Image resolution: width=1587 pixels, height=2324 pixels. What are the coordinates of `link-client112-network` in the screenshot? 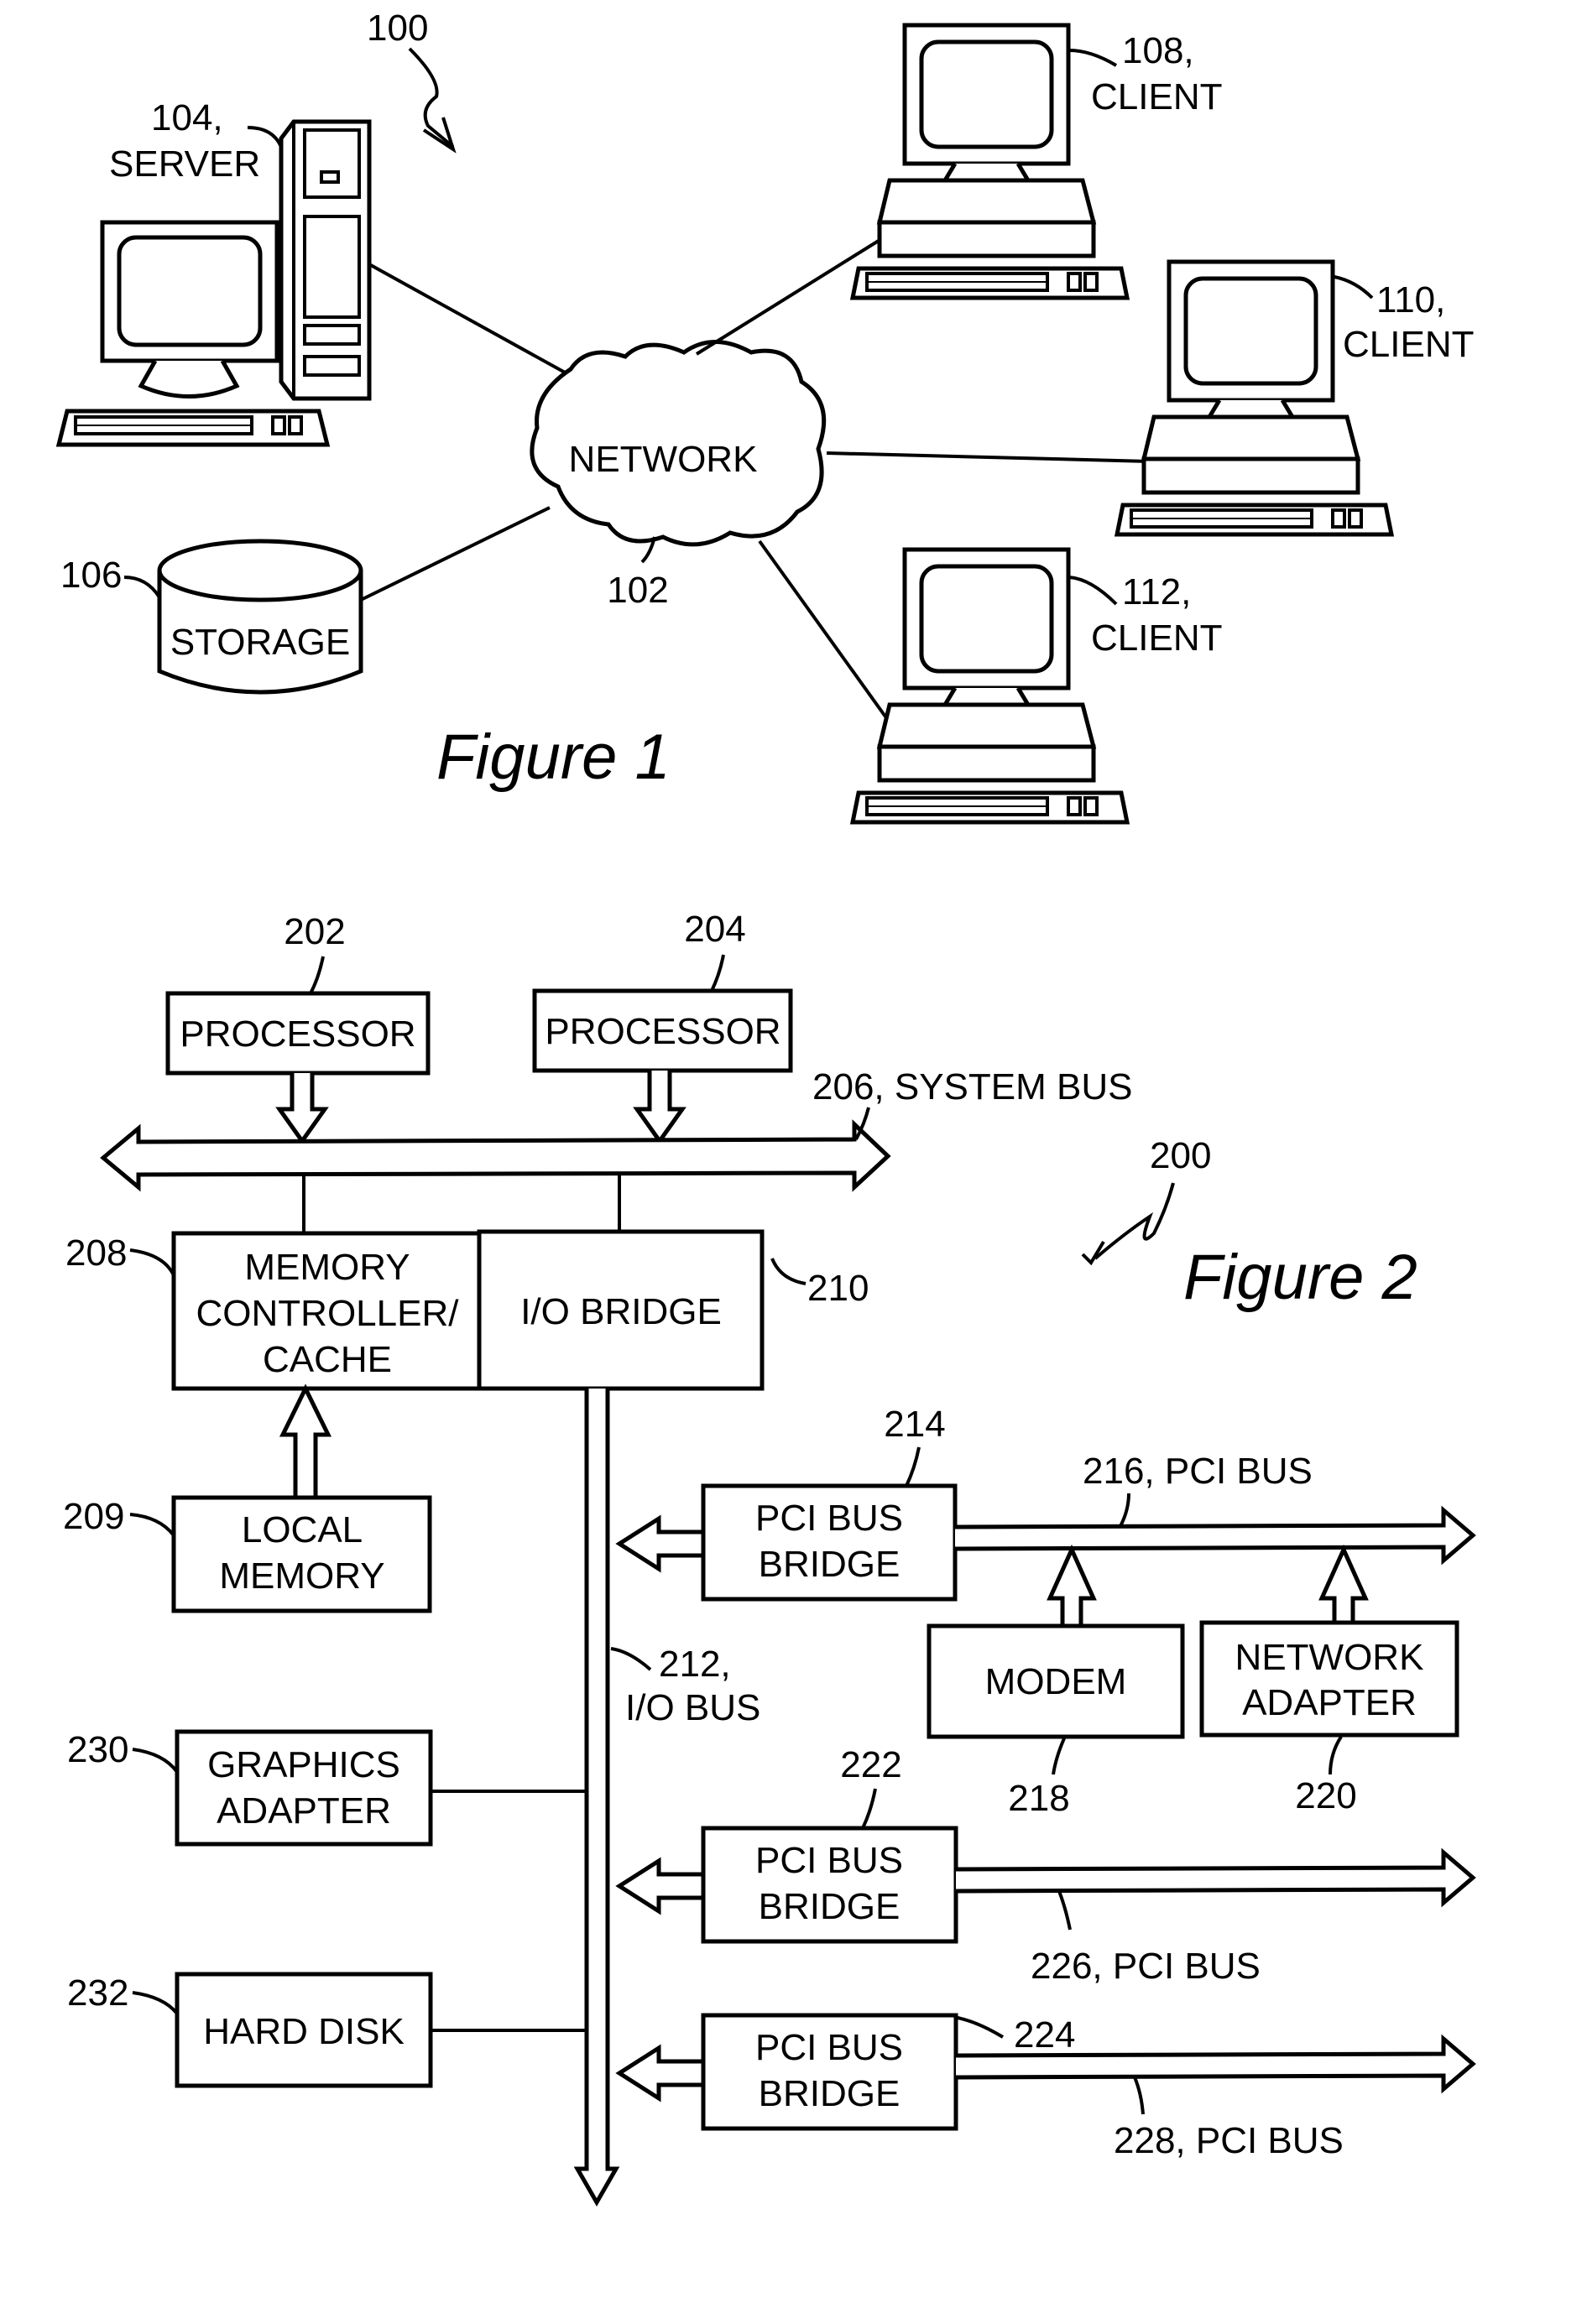 It's located at (829, 637).